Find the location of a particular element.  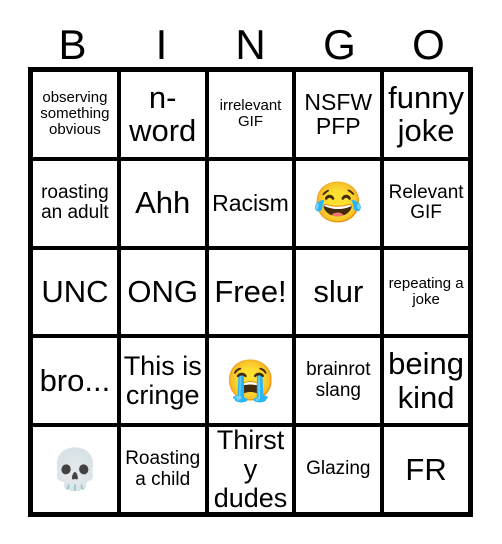

bingo-cell: roasting an adult is located at coordinates (75, 203).